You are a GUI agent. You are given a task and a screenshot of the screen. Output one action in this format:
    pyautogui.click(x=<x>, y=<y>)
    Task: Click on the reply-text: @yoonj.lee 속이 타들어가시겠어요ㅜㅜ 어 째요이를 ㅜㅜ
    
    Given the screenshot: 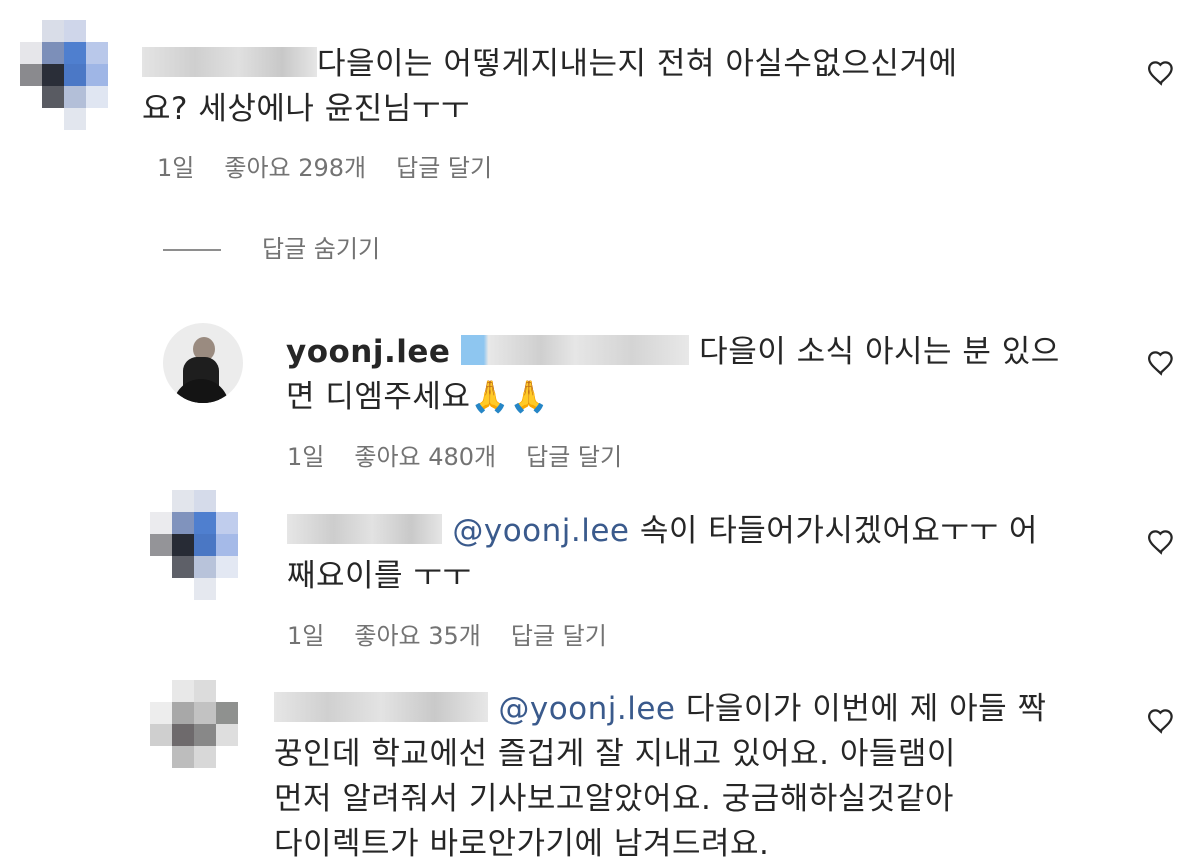 What is the action you would take?
    pyautogui.click(x=662, y=553)
    